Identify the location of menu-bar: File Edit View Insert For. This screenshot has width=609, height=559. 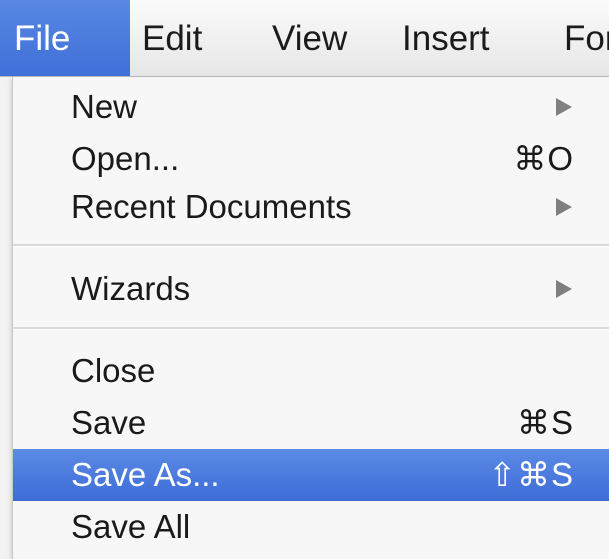
(304, 38).